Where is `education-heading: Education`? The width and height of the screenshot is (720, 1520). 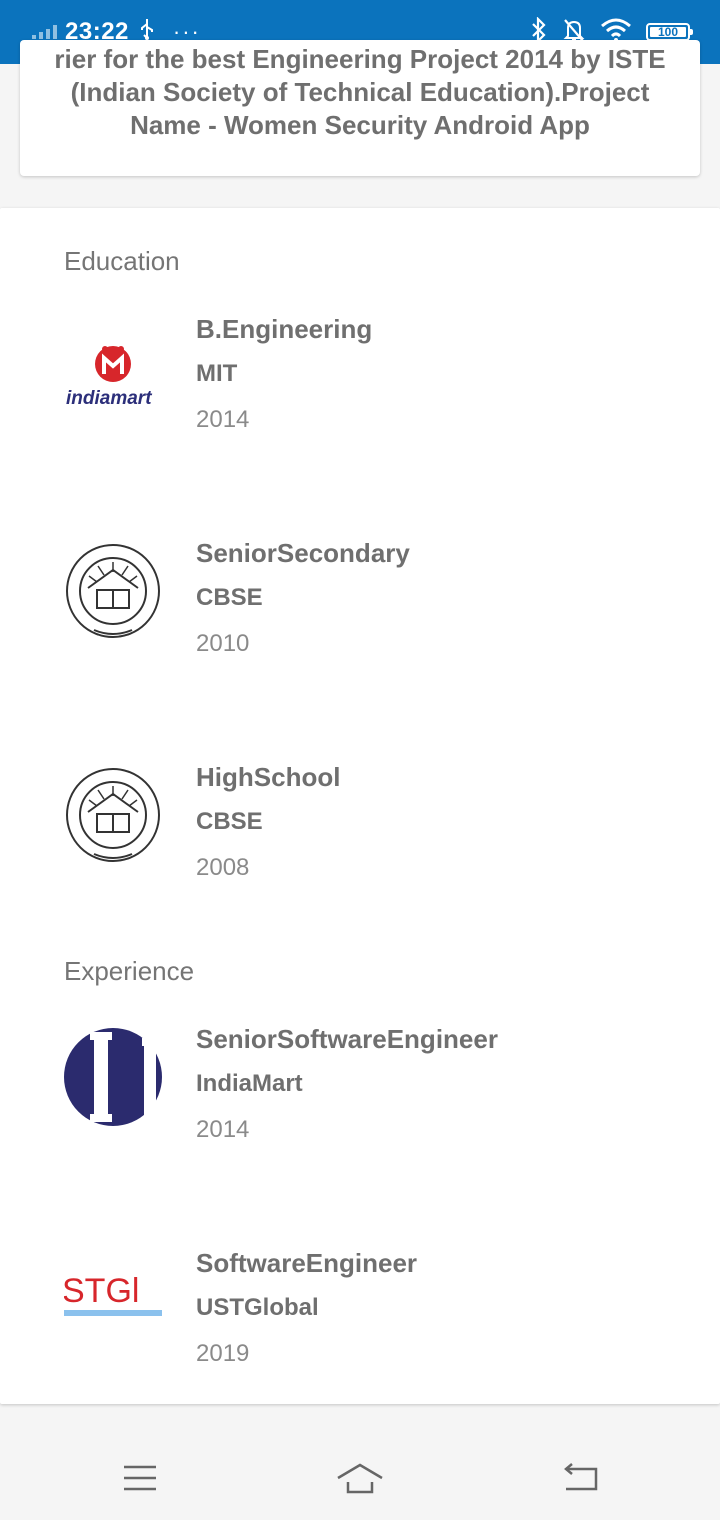 education-heading: Education is located at coordinates (122, 261).